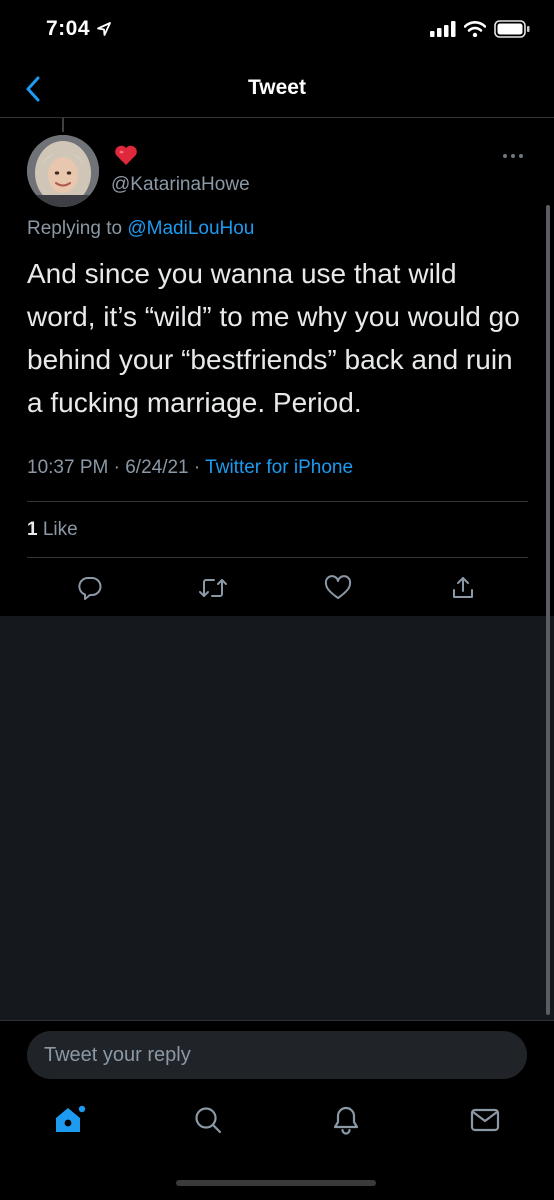  I want to click on reply-input, so click(277, 1055).